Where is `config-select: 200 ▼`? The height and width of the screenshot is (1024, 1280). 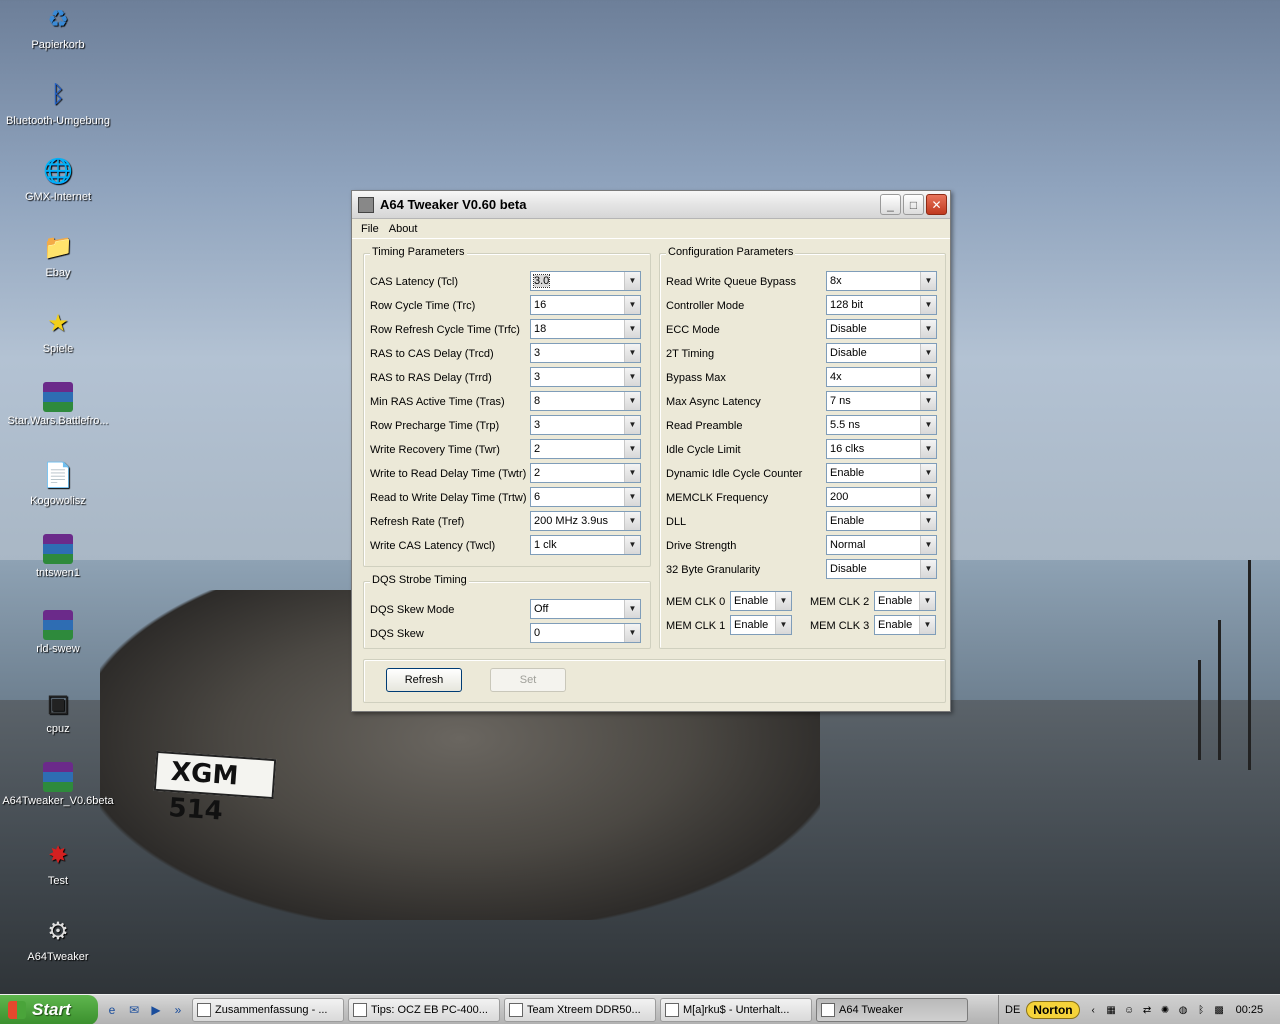 config-select: 200 ▼ is located at coordinates (881, 497).